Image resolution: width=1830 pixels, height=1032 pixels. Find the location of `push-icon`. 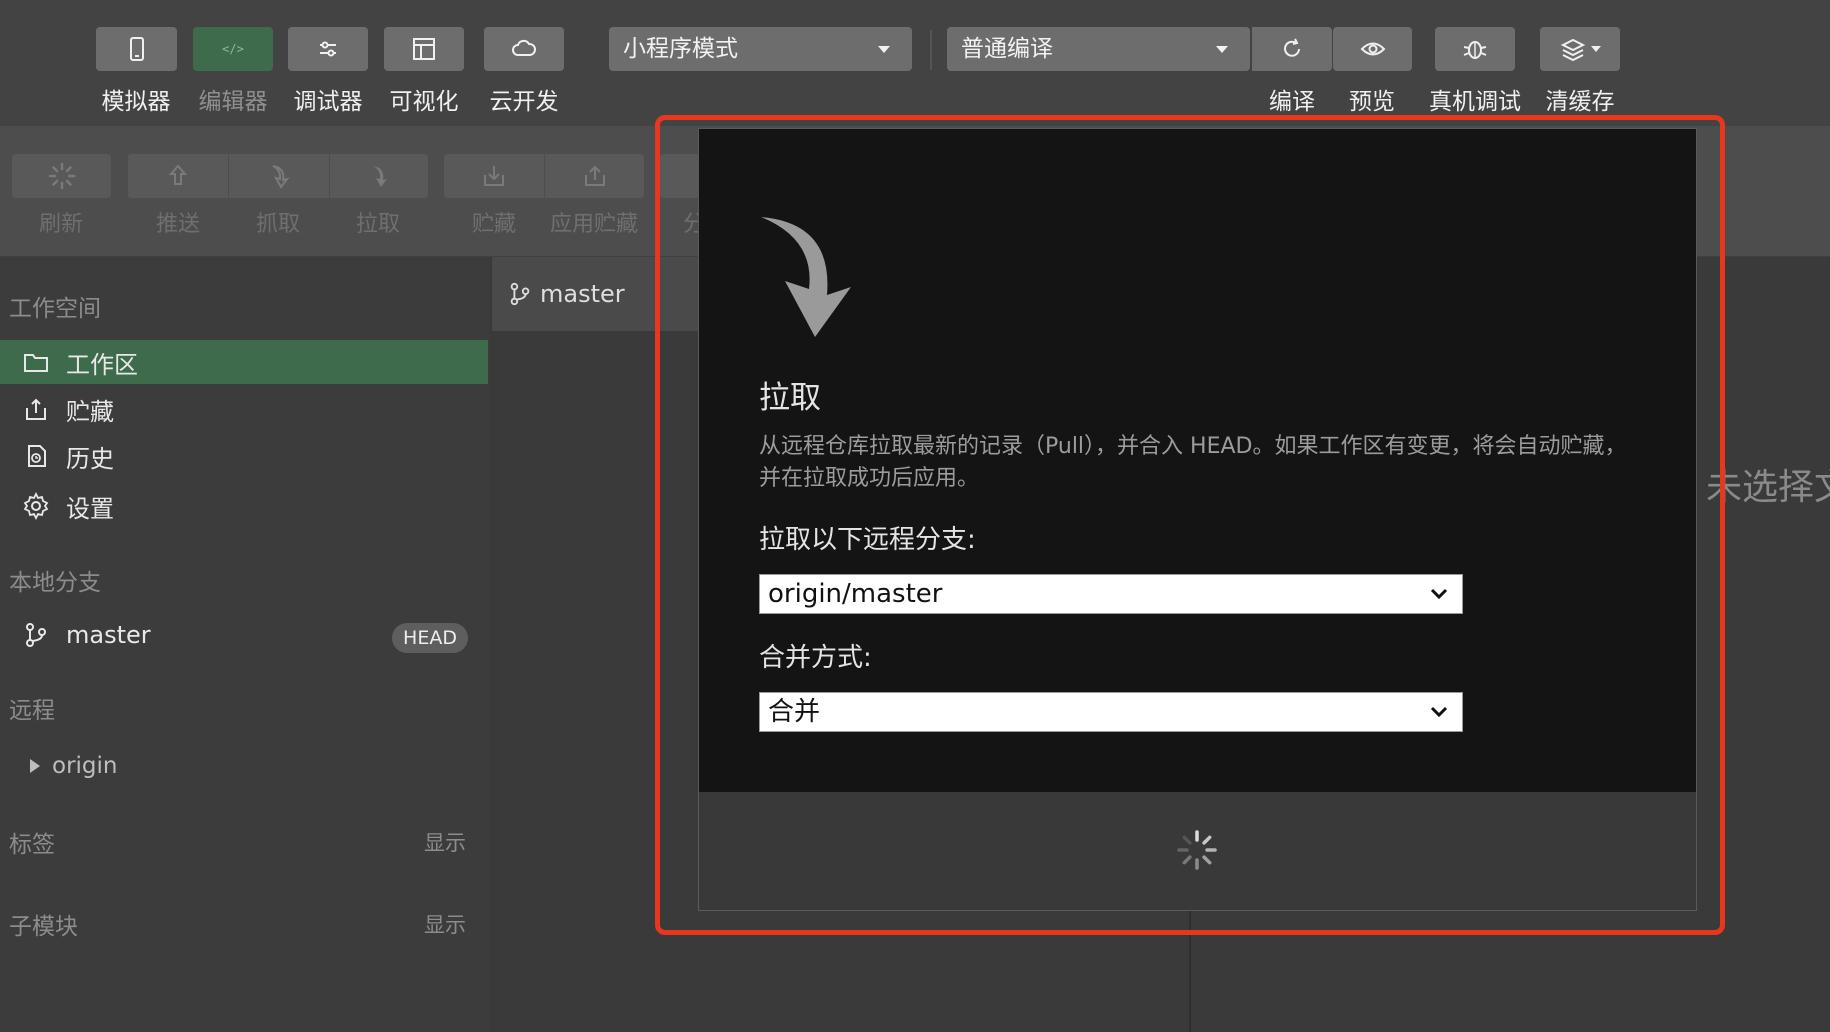

push-icon is located at coordinates (178, 174).